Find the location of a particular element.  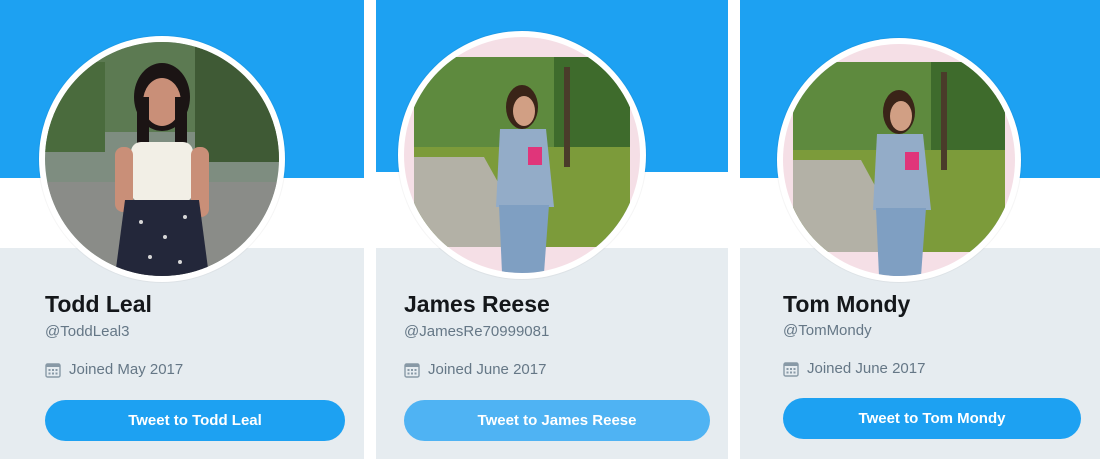

joined-date: Joined May 2017 is located at coordinates (114, 369).